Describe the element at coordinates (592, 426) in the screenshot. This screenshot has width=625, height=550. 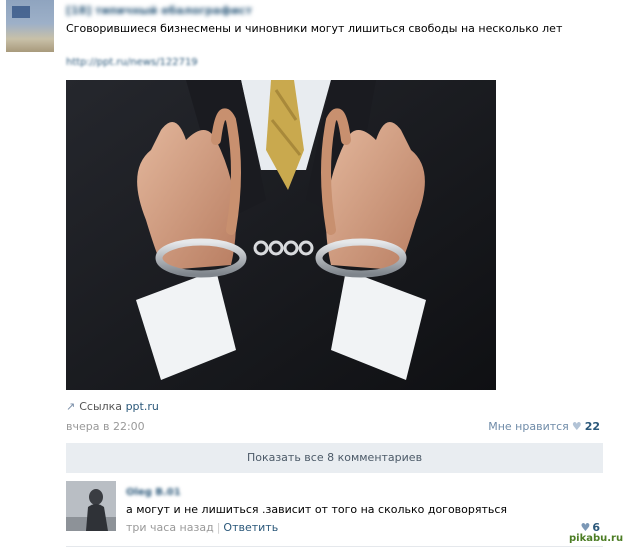
I see `like-count: 22` at that location.